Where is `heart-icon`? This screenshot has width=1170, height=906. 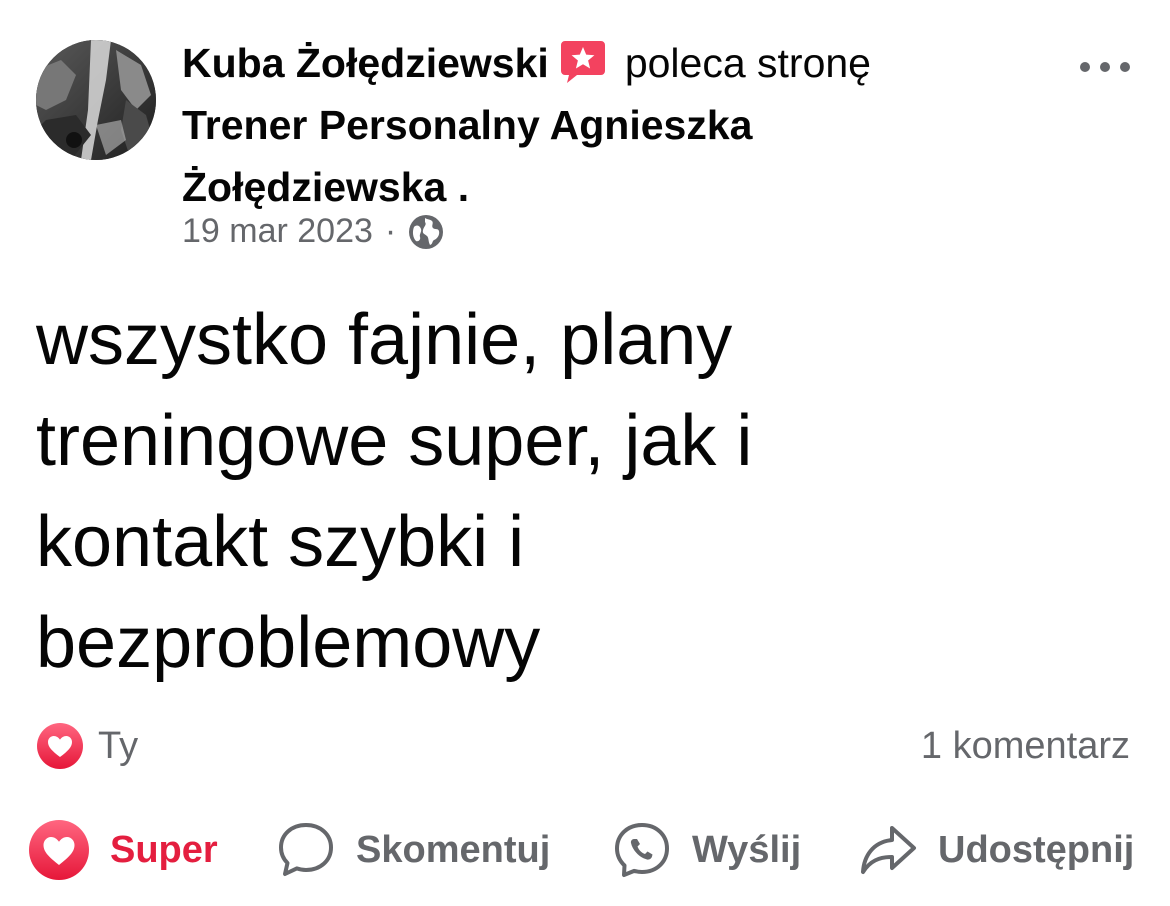
heart-icon is located at coordinates (59, 850).